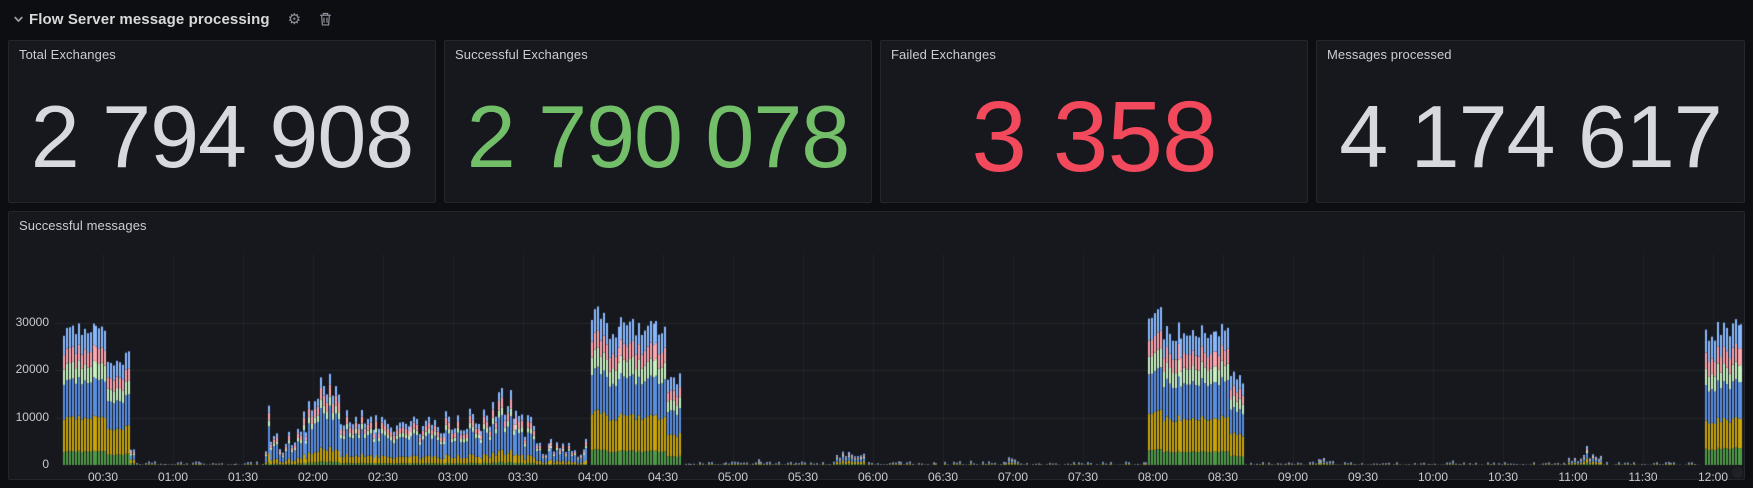  What do you see at coordinates (149, 19) in the screenshot?
I see `row-title: Flow Server message processing` at bounding box center [149, 19].